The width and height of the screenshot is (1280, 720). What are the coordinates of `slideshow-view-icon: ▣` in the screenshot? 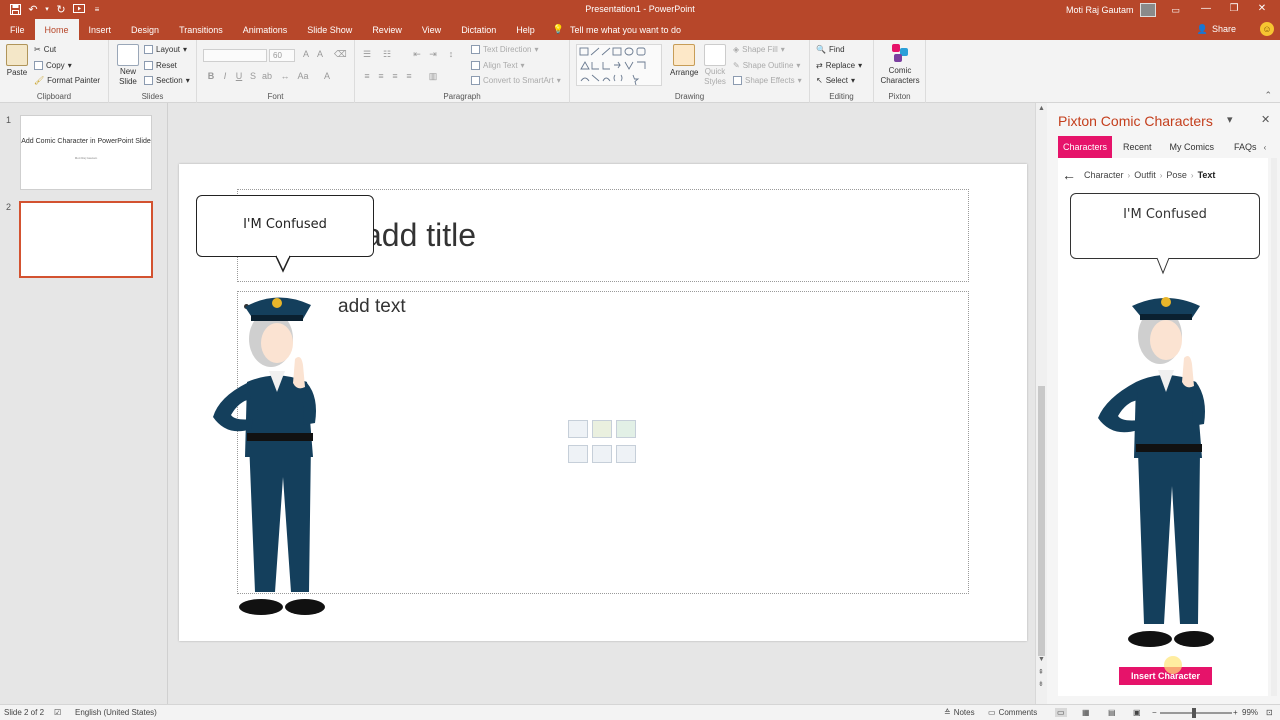 It's located at (1137, 712).